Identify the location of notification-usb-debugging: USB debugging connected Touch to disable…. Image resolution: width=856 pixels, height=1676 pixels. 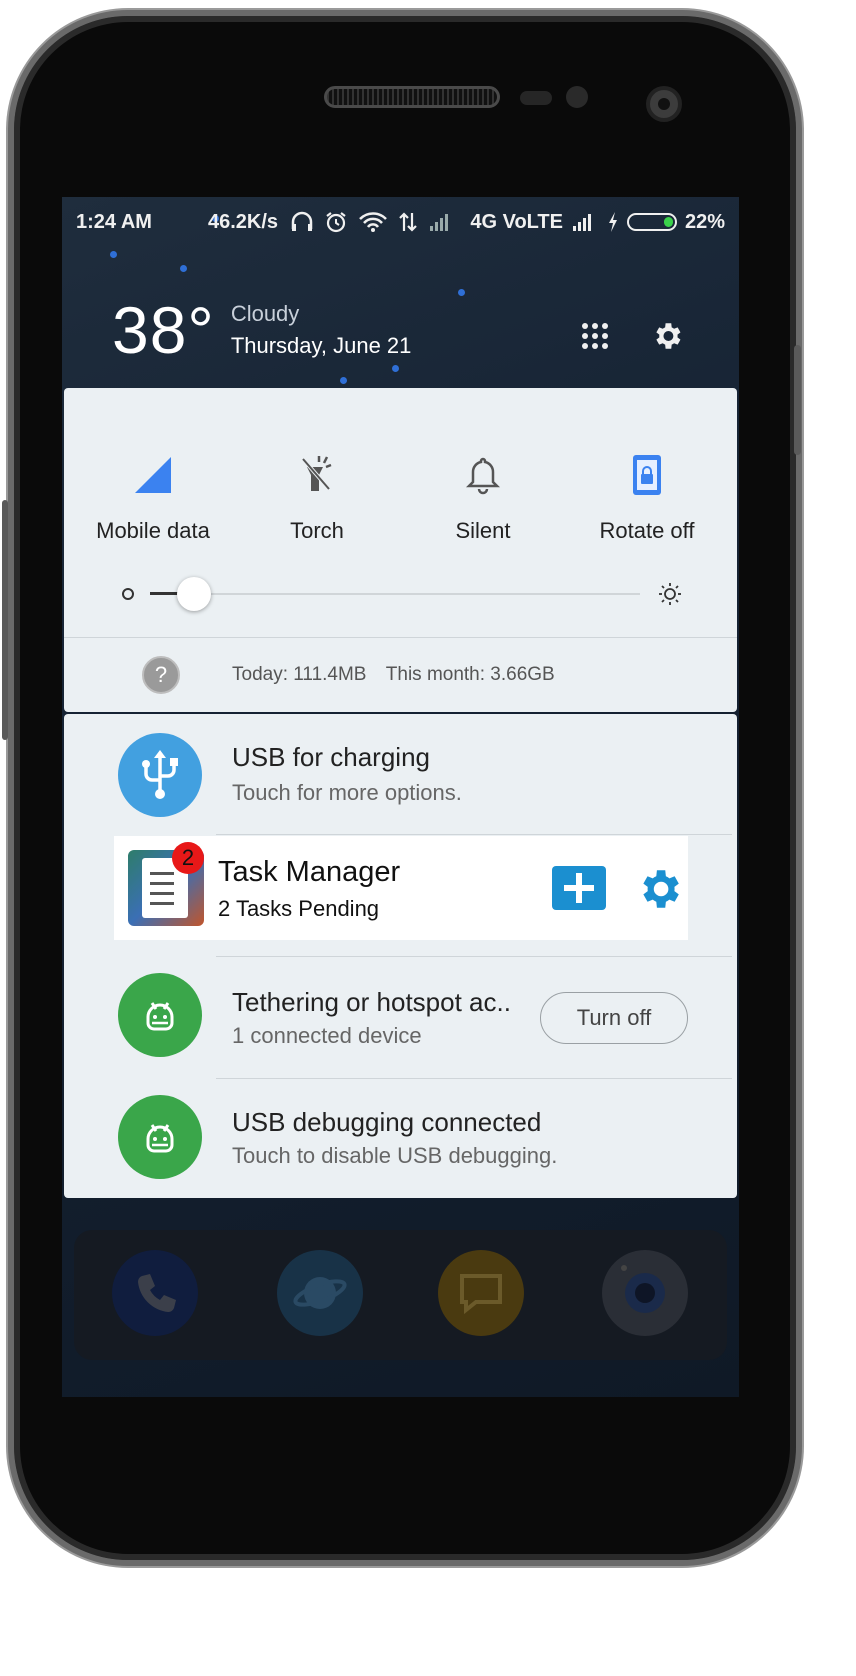
(400, 1138).